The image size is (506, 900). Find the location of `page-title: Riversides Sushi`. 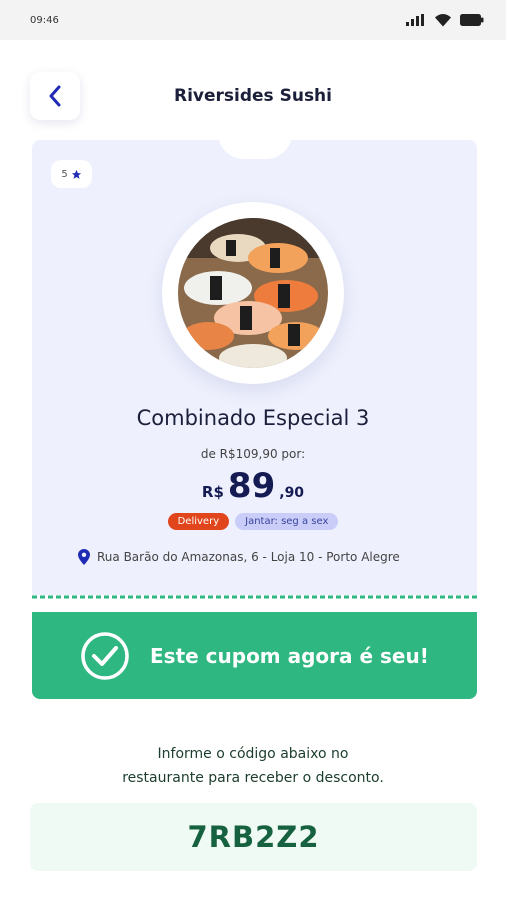

page-title: Riversides Sushi is located at coordinates (253, 96).